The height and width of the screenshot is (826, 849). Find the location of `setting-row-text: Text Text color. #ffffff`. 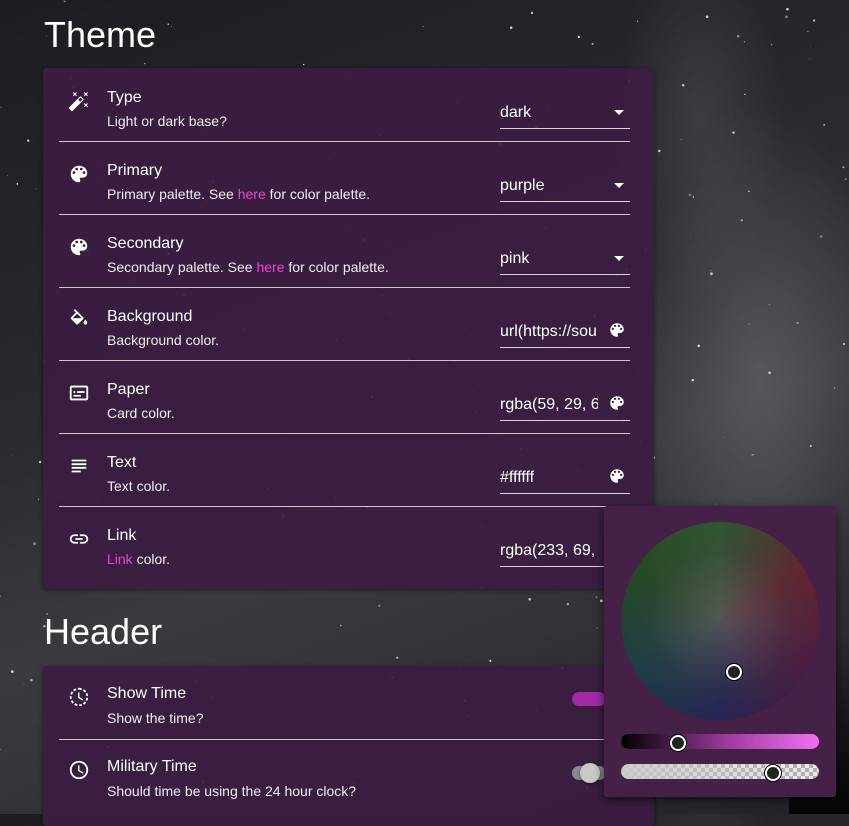

setting-row-text: Text Text color. #ffffff is located at coordinates (348, 469).